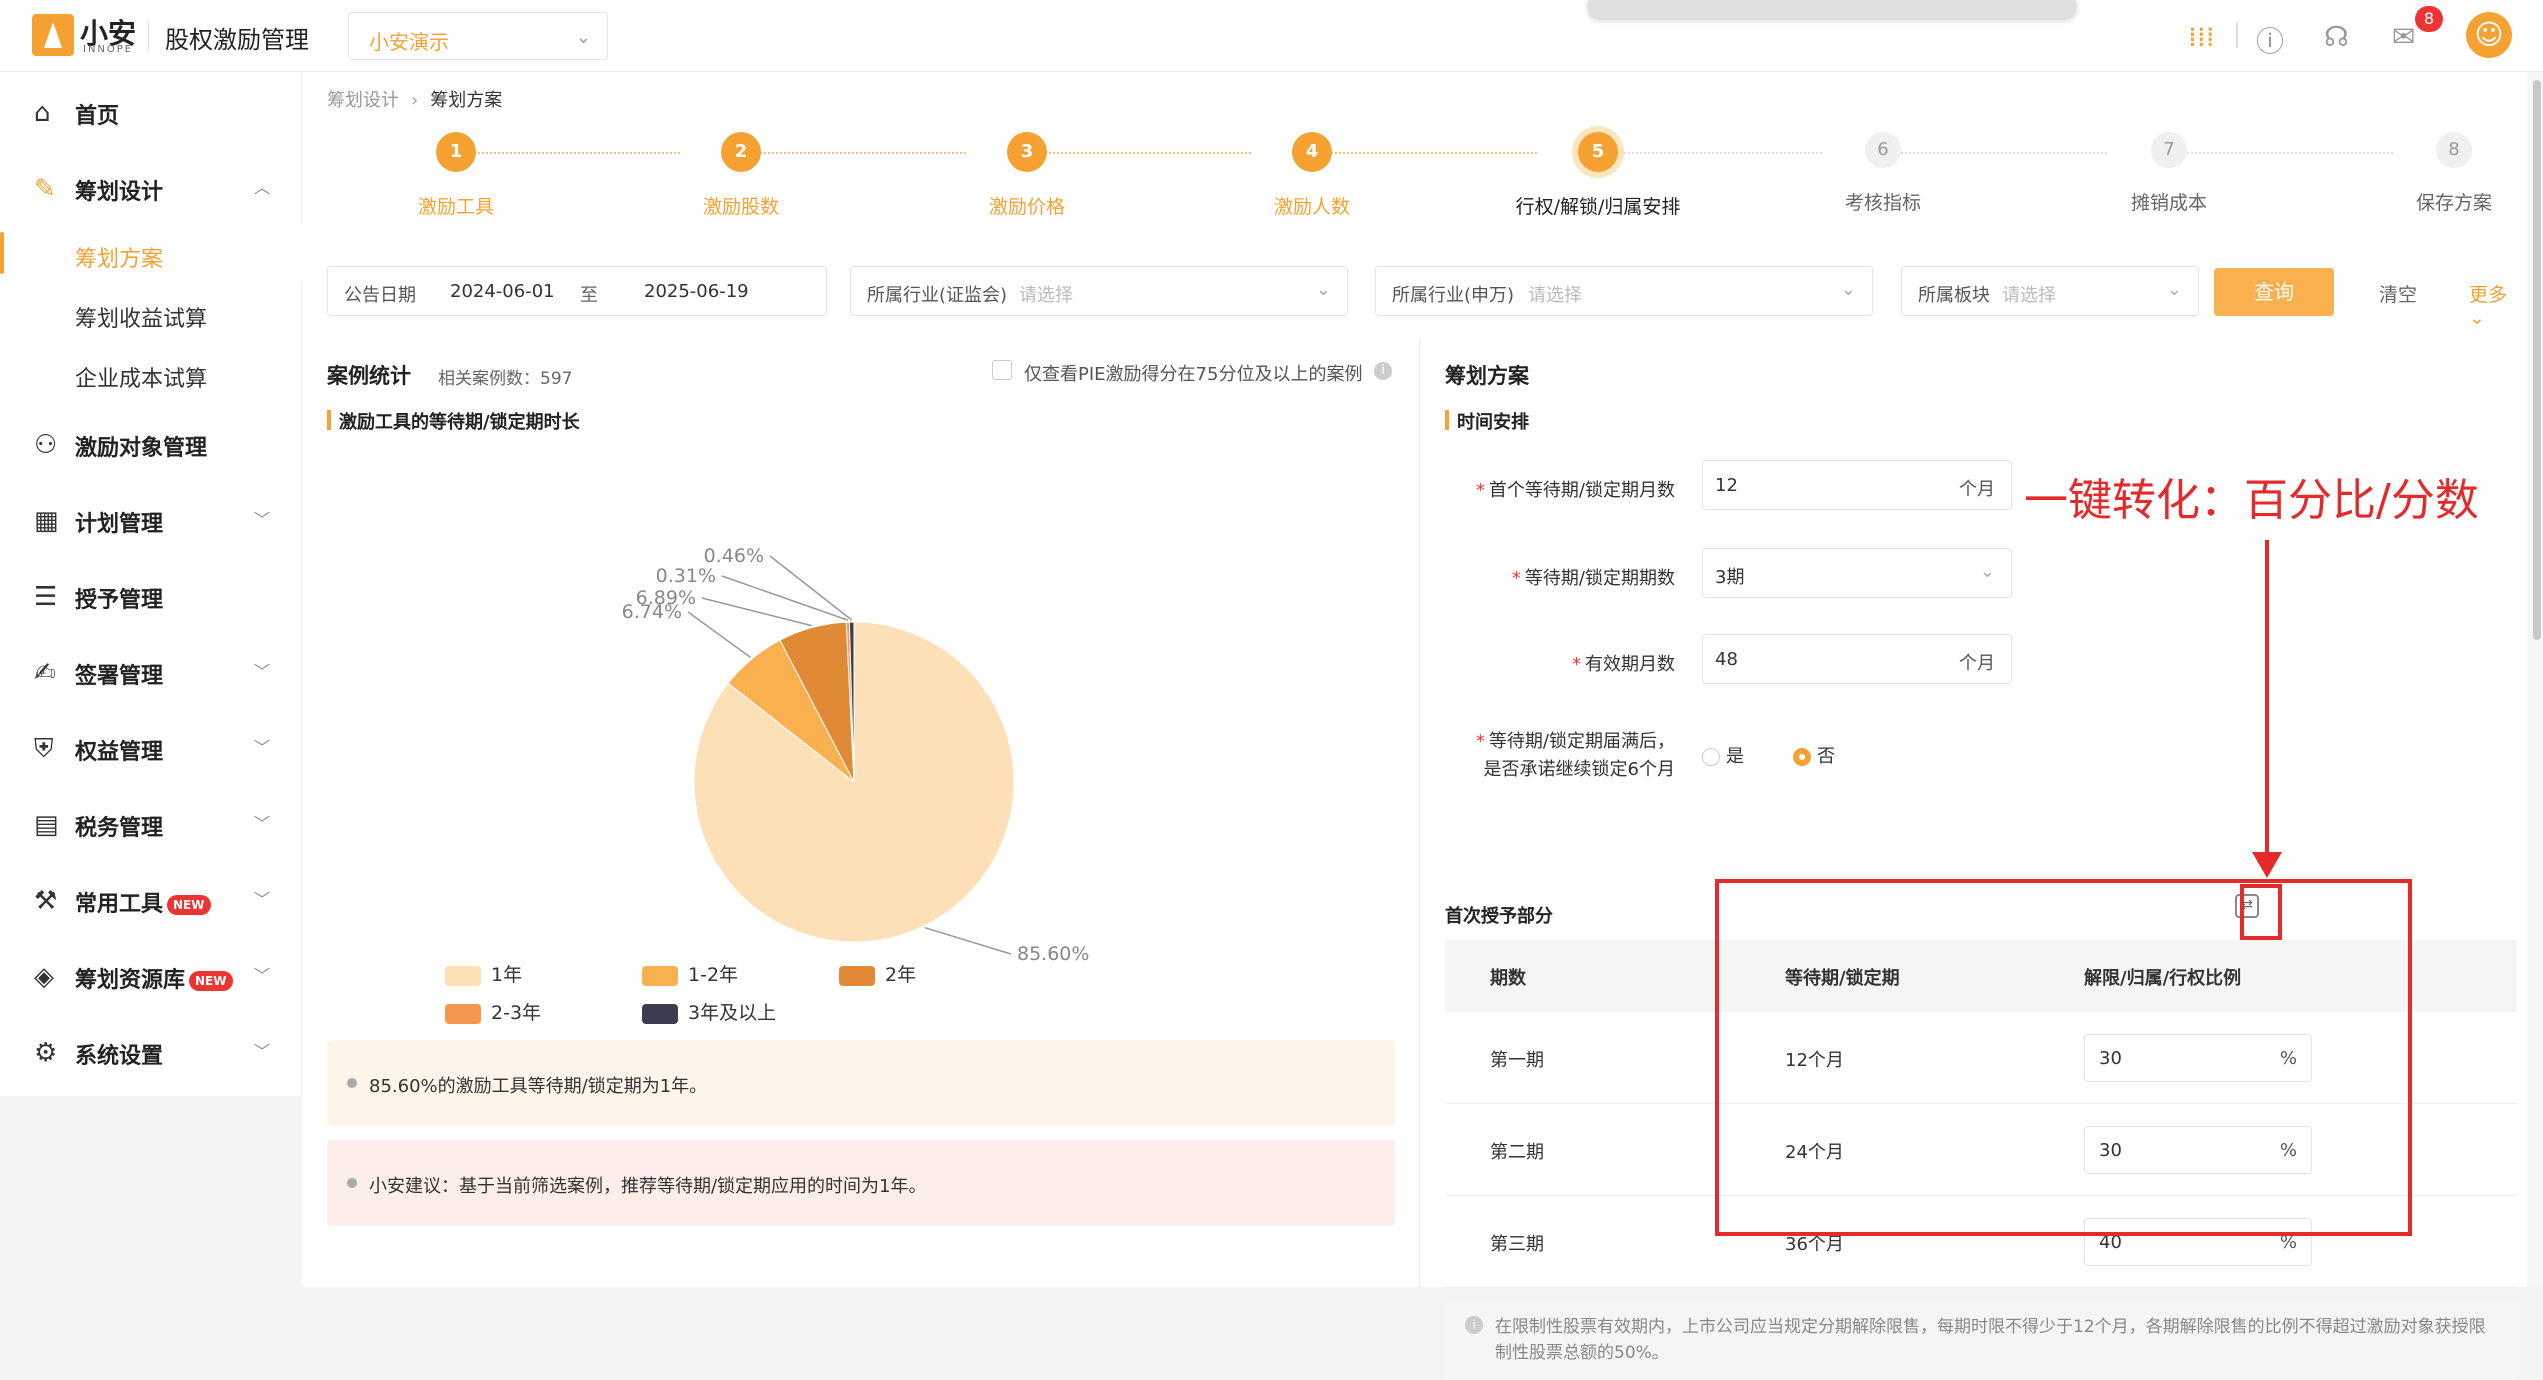 The image size is (2543, 1380). I want to click on industry-csrc-select: 所属行业(证监会) 请选择 ⌄, so click(1099, 291).